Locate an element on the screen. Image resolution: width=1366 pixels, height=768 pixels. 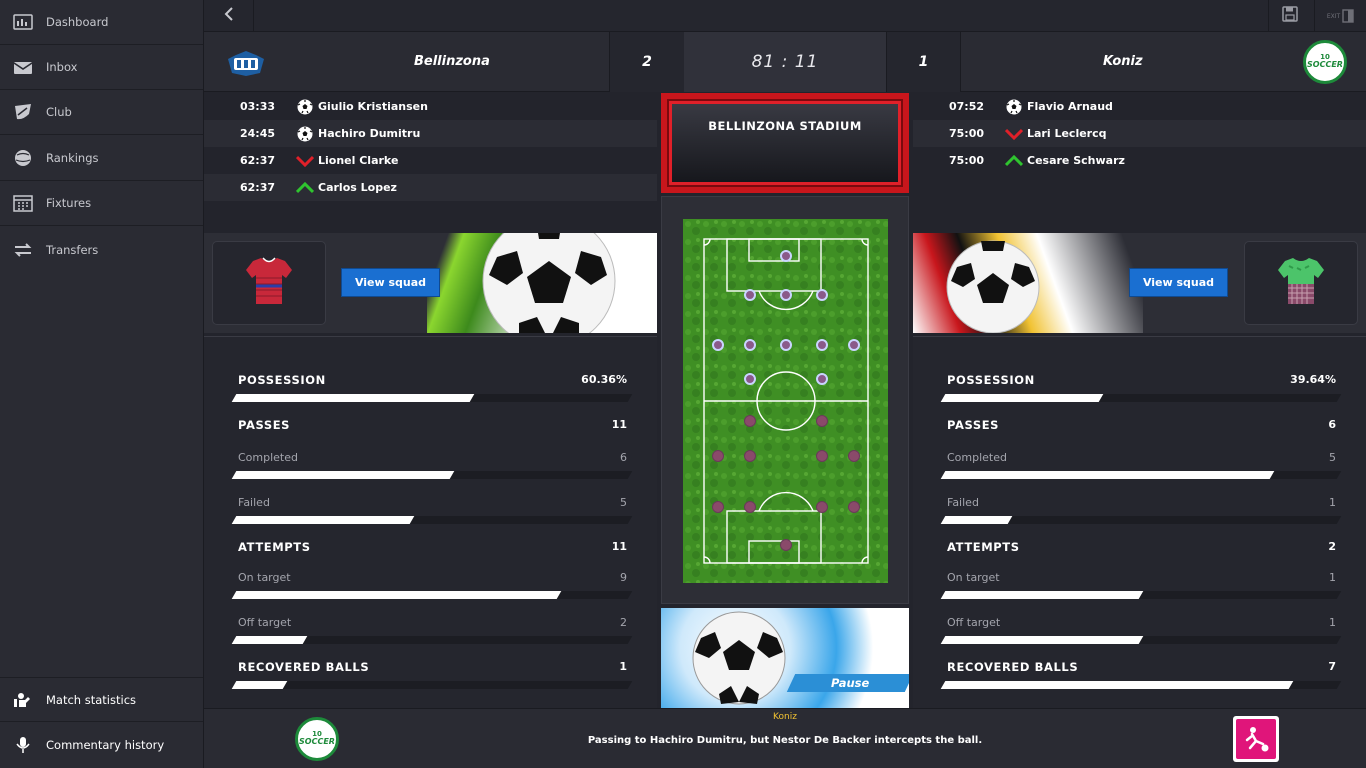
club-icon is located at coordinates (23, 112).